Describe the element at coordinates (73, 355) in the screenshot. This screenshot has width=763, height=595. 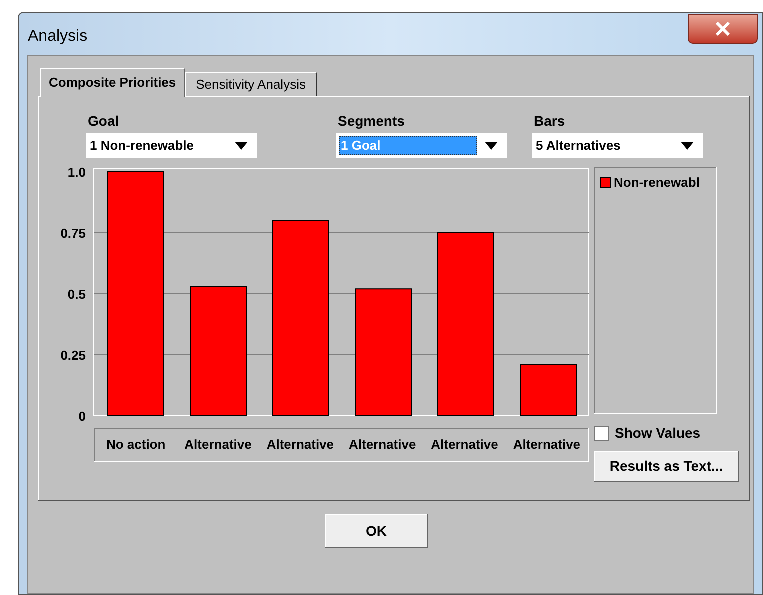
I see `axis-tick-label: 0.25` at that location.